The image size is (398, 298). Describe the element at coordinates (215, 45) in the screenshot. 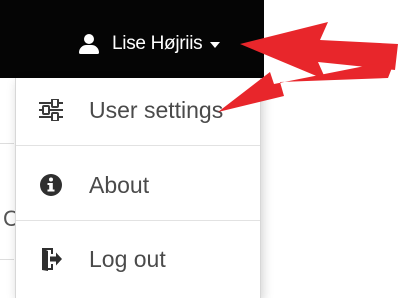

I see `caret-down-icon` at that location.